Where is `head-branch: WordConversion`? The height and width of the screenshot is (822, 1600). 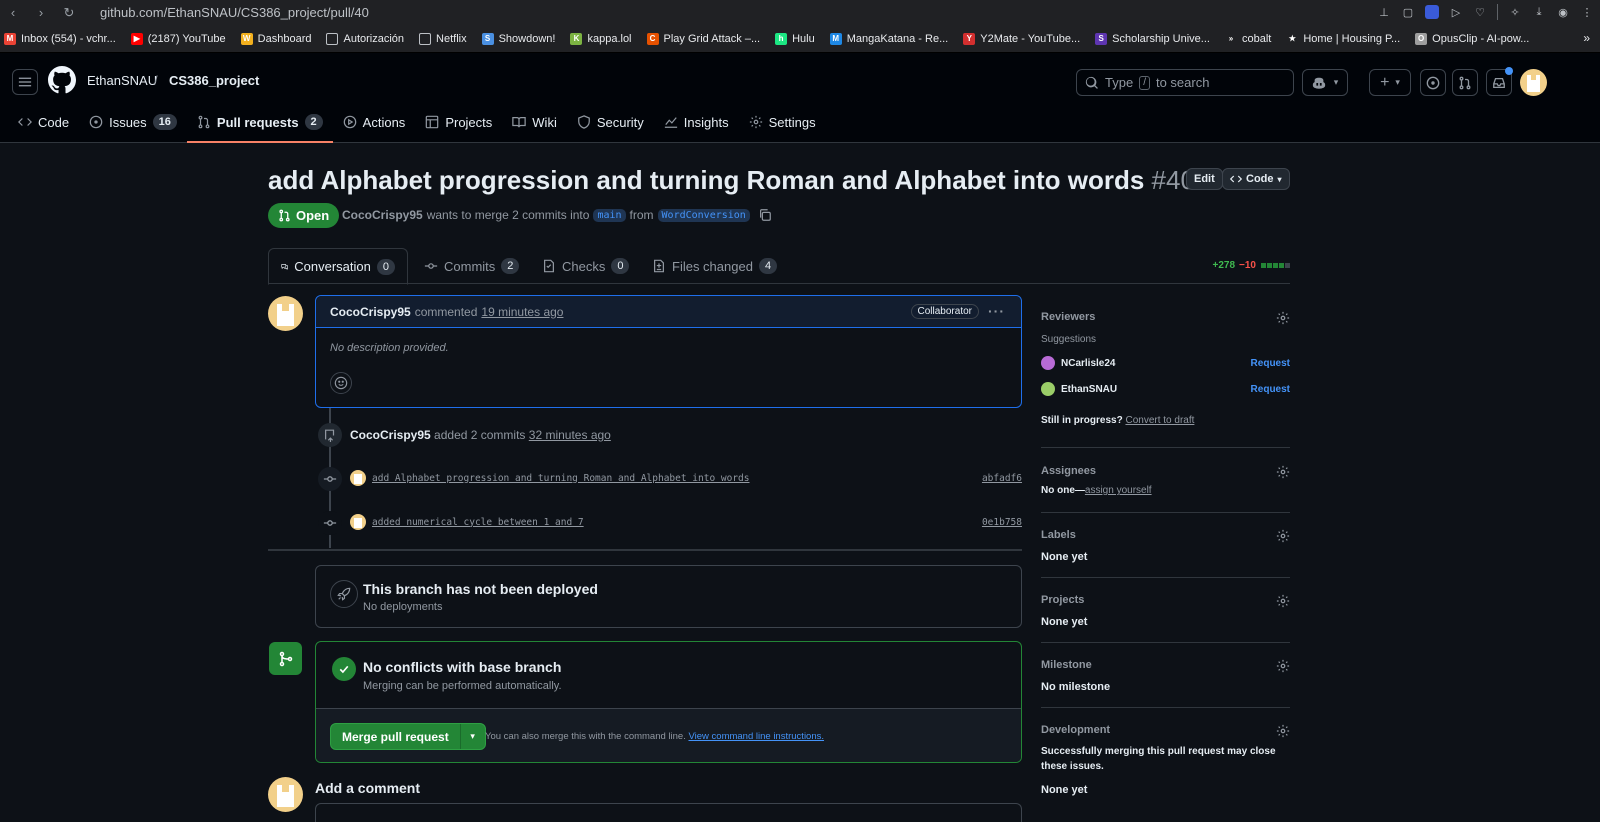 head-branch: WordConversion is located at coordinates (703, 215).